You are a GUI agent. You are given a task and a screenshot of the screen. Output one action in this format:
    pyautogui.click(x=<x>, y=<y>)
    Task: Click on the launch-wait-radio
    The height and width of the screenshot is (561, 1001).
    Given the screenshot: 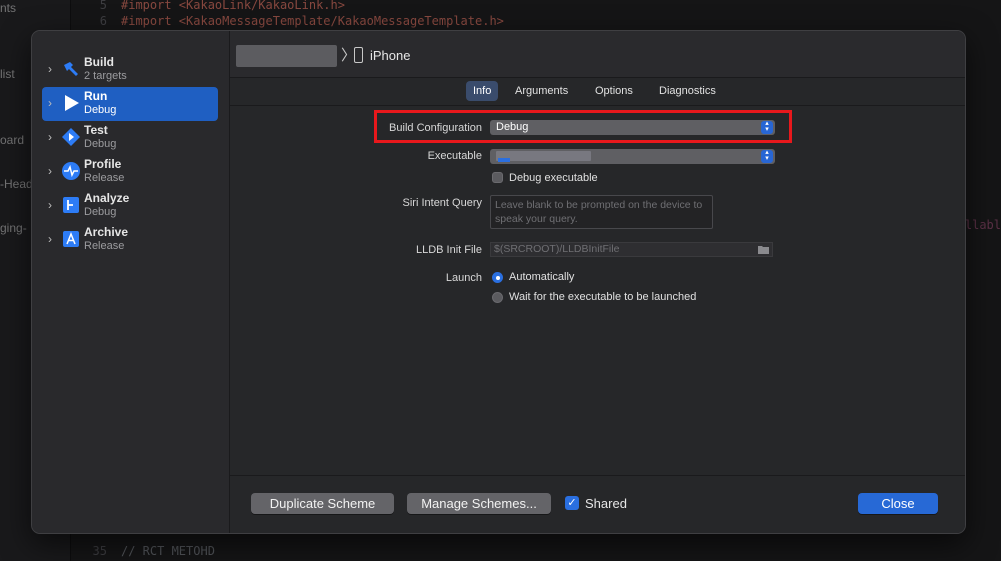 What is the action you would take?
    pyautogui.click(x=497, y=297)
    